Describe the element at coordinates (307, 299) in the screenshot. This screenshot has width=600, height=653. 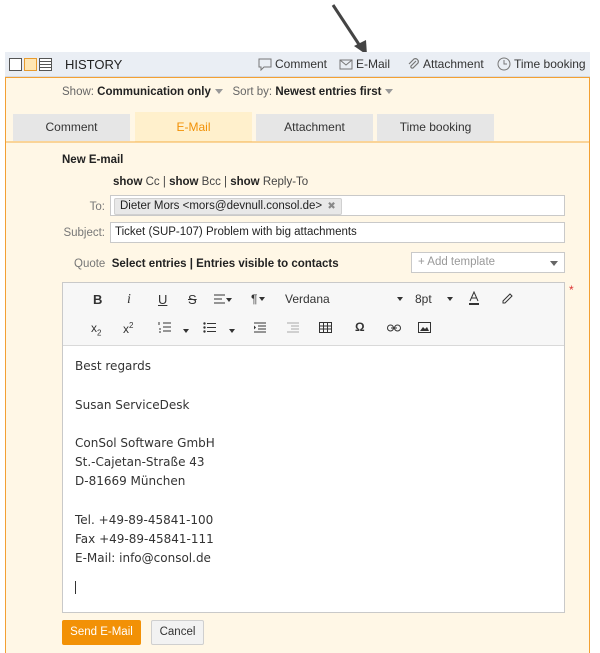
I see `font-family-select: Verdana` at that location.